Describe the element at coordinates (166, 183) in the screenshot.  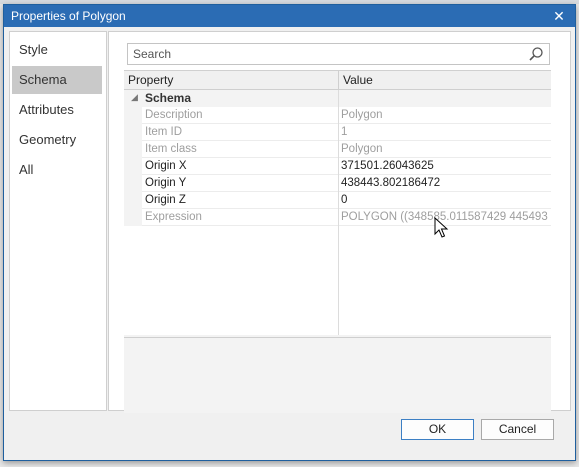
I see `property-name: Origin Y` at that location.